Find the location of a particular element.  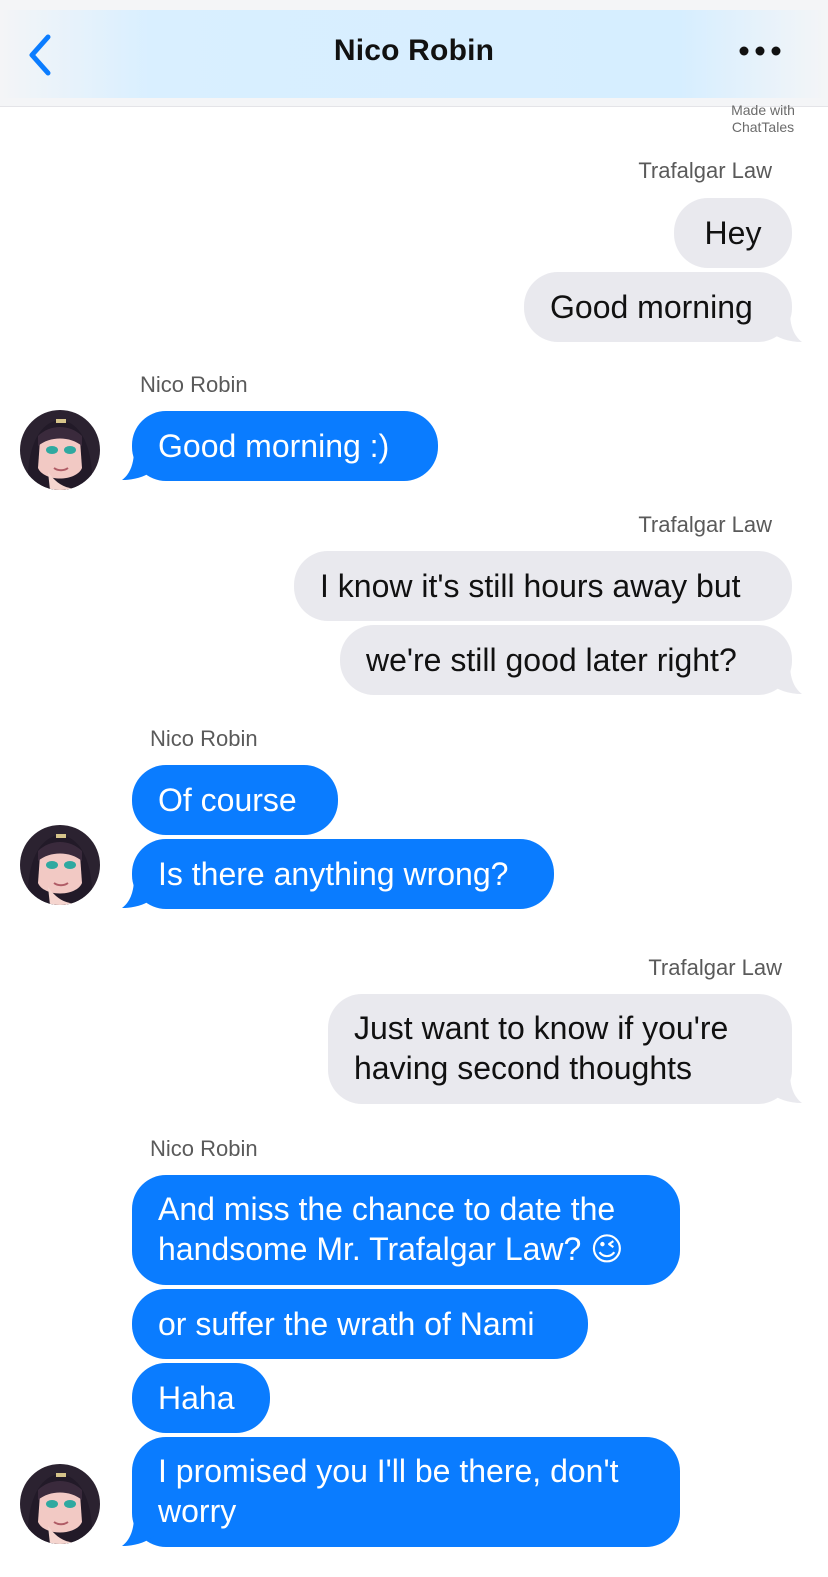

message-text: or suffer the wrath of Nami is located at coordinates (346, 1324).